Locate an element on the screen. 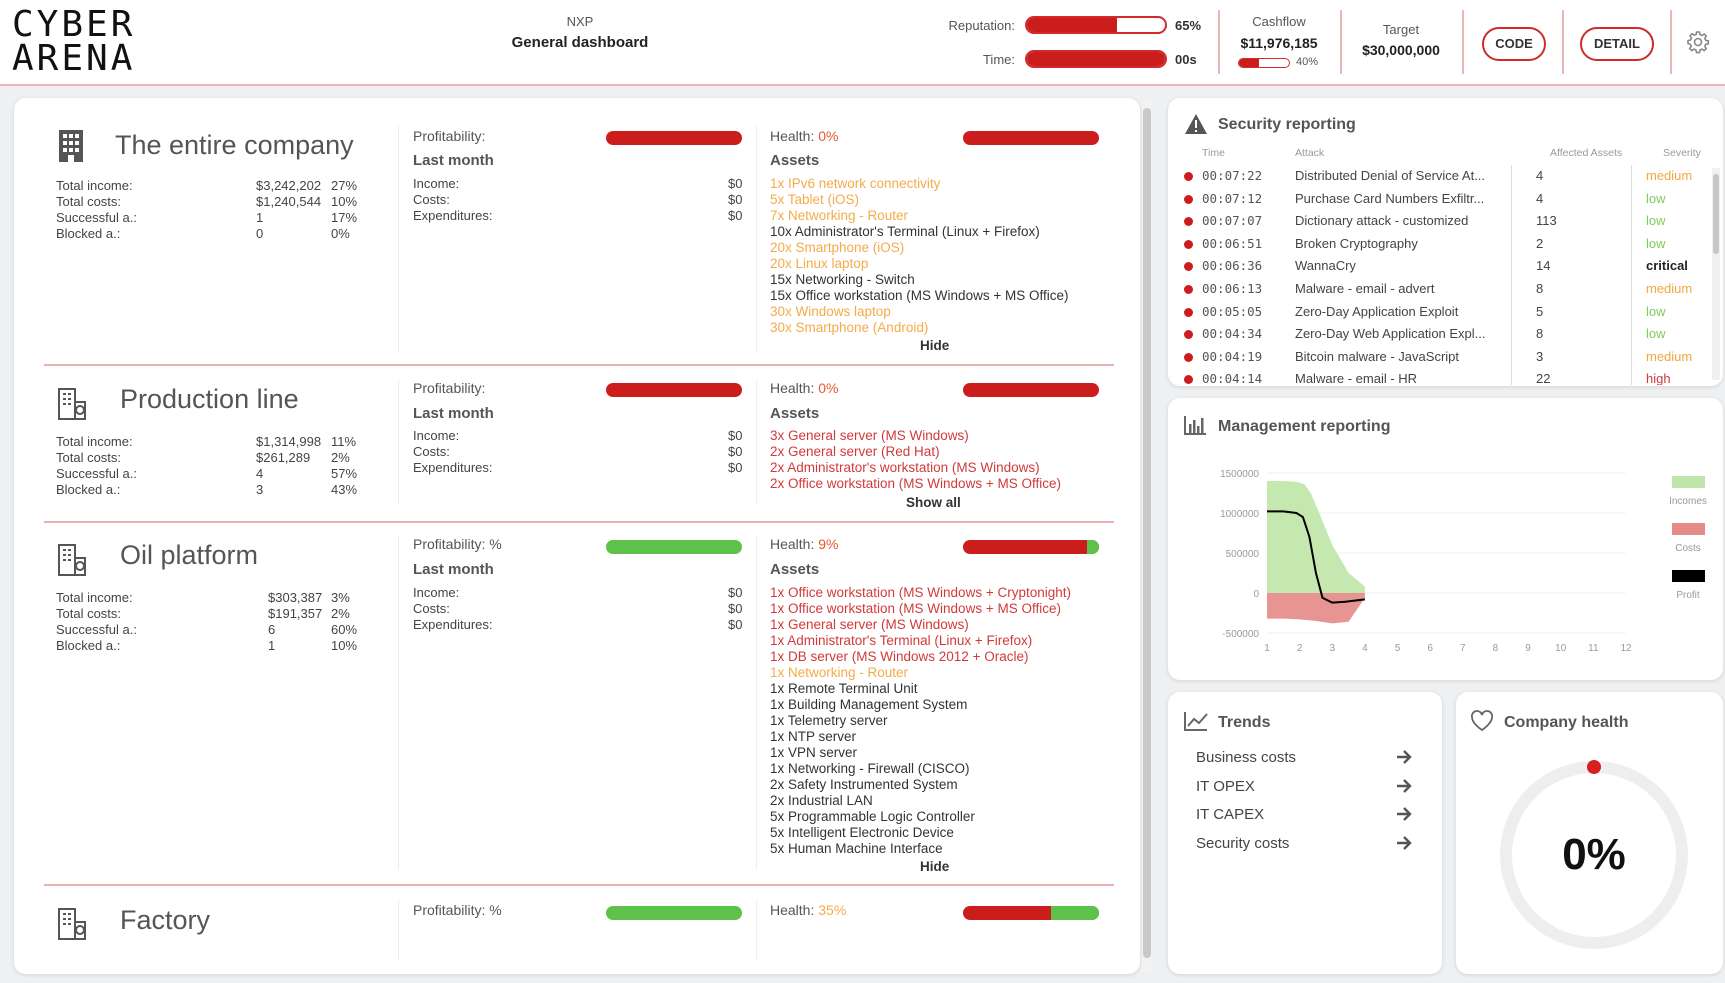  trend-item-row: Security costs is located at coordinates (1306, 845).